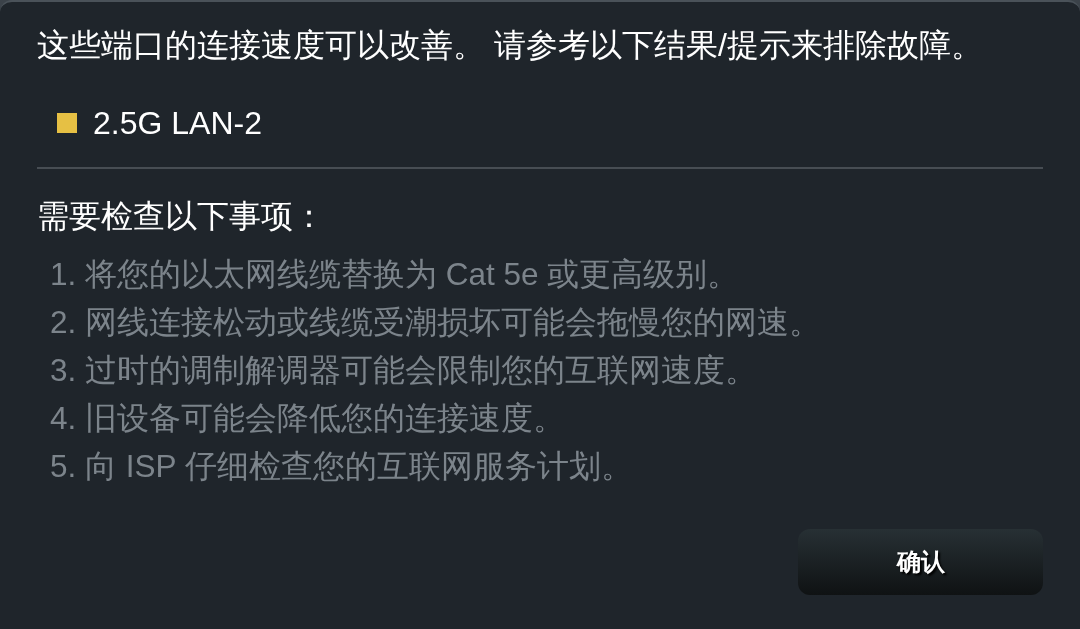  What do you see at coordinates (181, 216) in the screenshot?
I see `checklist-title: 需要检查以下事项：` at bounding box center [181, 216].